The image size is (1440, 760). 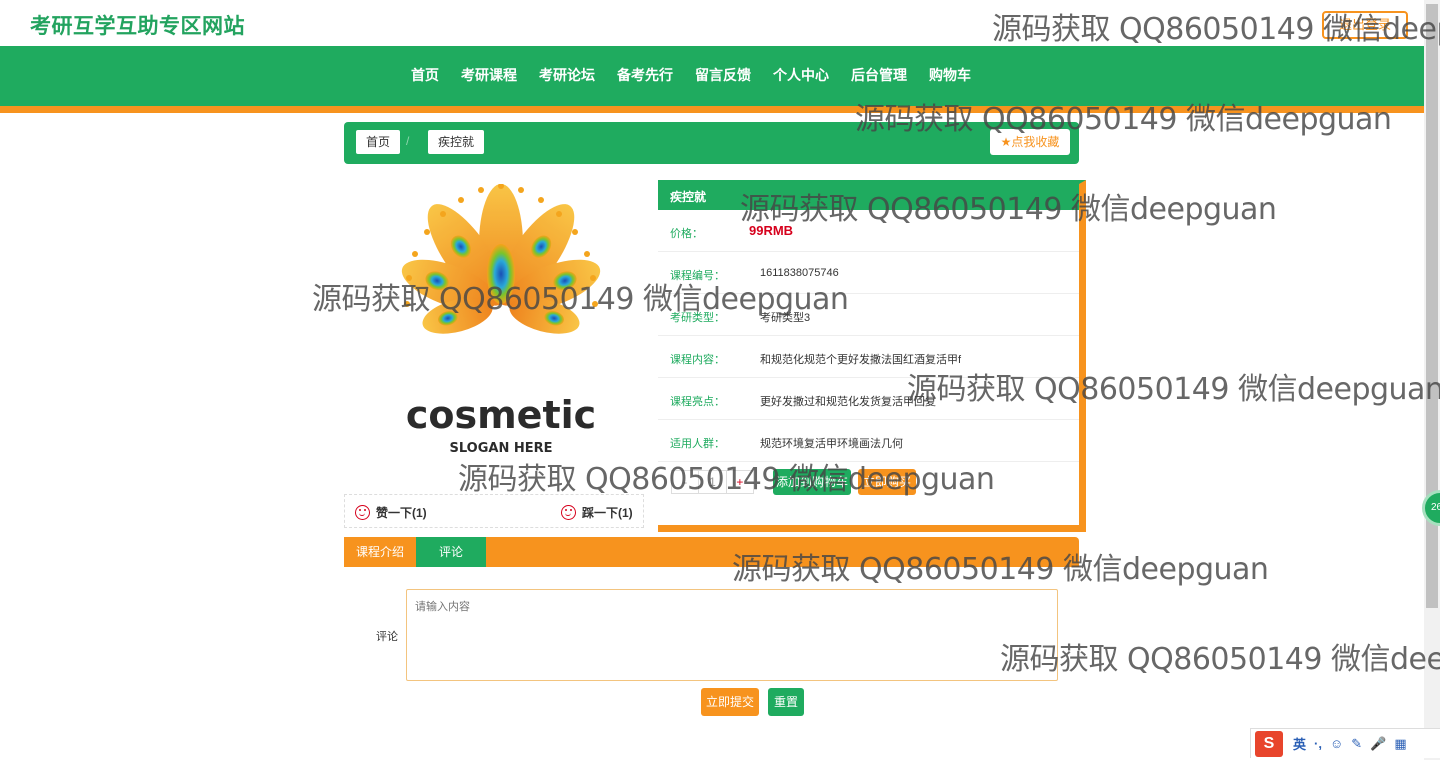 What do you see at coordinates (723, 75) in the screenshot?
I see `nav-item-feedback: 留言反馈` at bounding box center [723, 75].